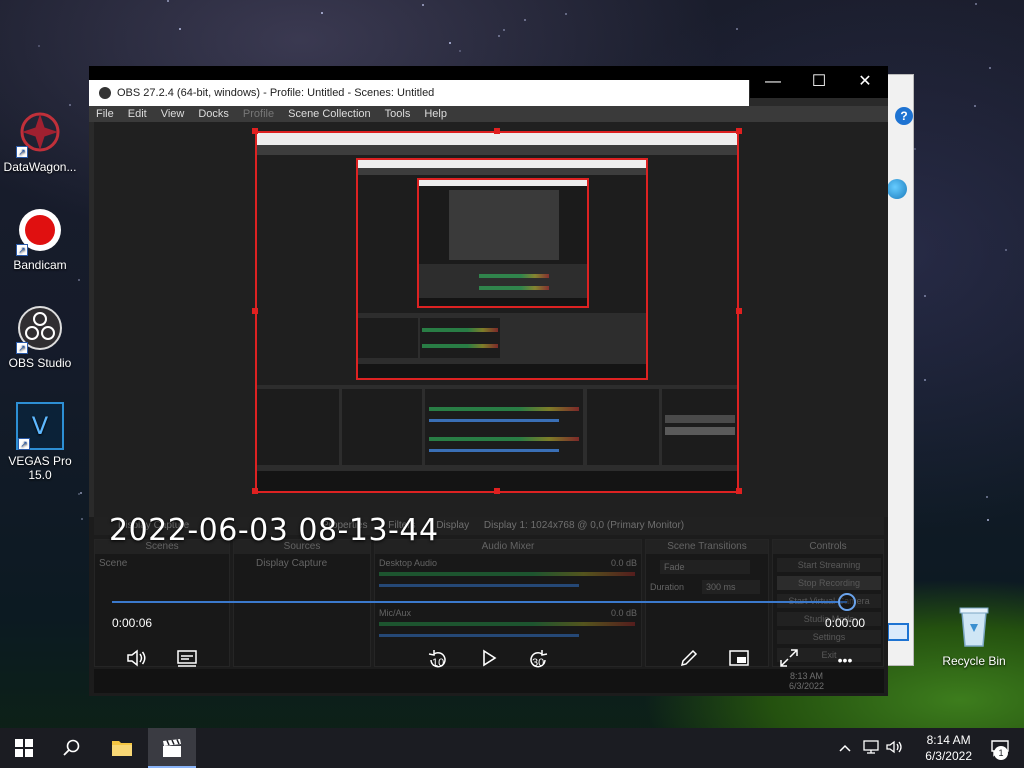 Image resolution: width=1024 pixels, height=768 pixels. Describe the element at coordinates (479, 602) in the screenshot. I see `seek-bar` at that location.